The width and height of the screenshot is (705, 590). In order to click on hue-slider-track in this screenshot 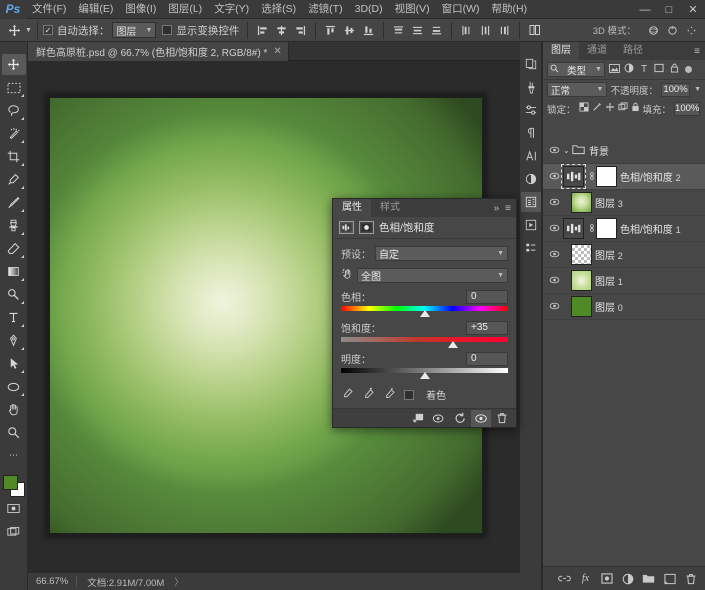, I will do `click(424, 311)`.